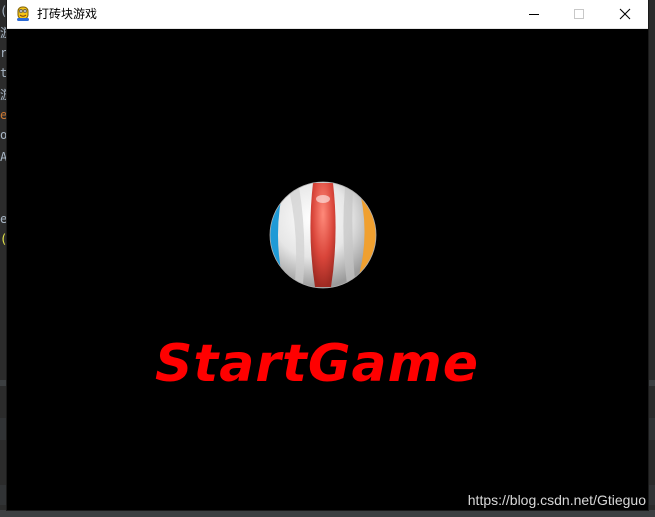  What do you see at coordinates (556, 500) in the screenshot?
I see `watermark: https://blog.csdn.net/Gtieguo` at bounding box center [556, 500].